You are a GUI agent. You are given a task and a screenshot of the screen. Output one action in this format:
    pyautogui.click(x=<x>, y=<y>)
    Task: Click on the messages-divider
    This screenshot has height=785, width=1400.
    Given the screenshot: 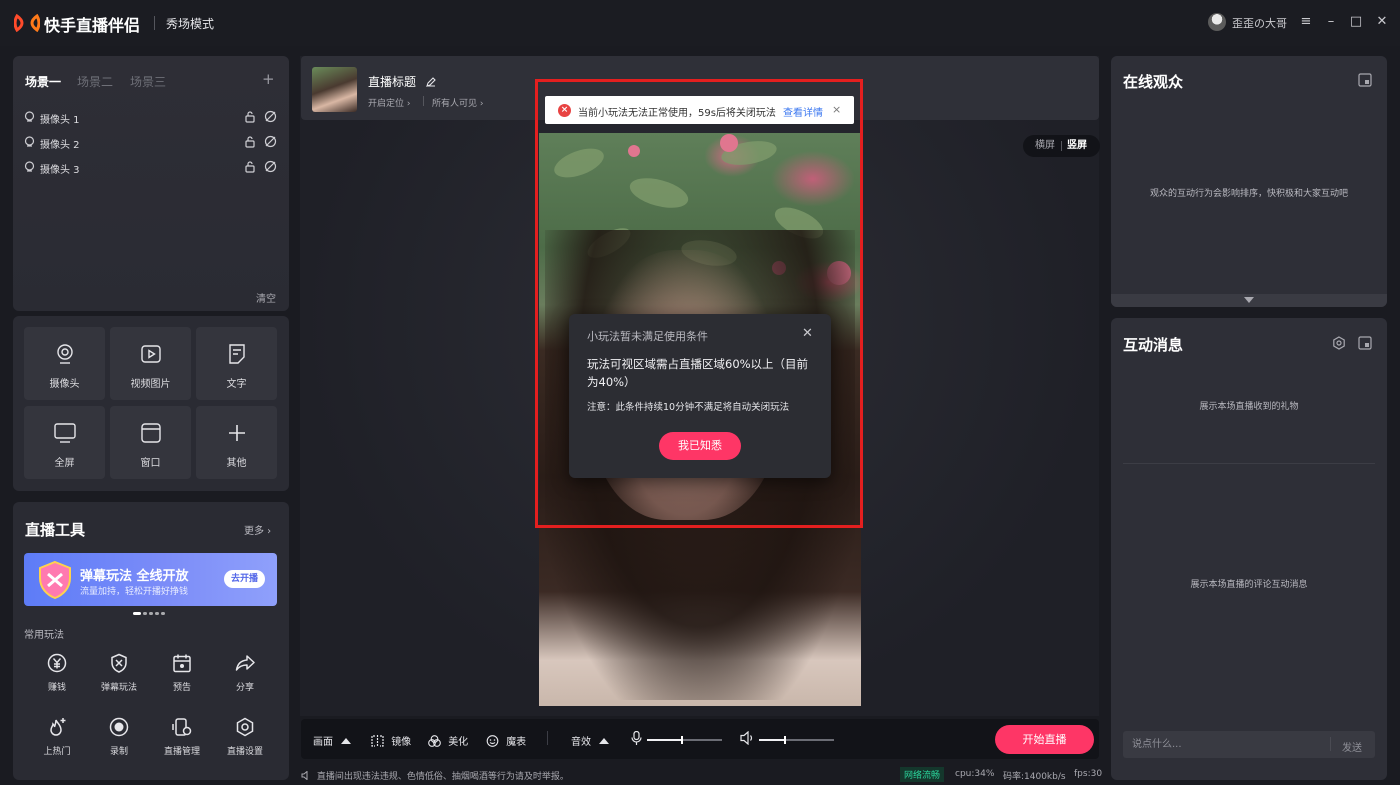 What is the action you would take?
    pyautogui.click(x=1249, y=463)
    